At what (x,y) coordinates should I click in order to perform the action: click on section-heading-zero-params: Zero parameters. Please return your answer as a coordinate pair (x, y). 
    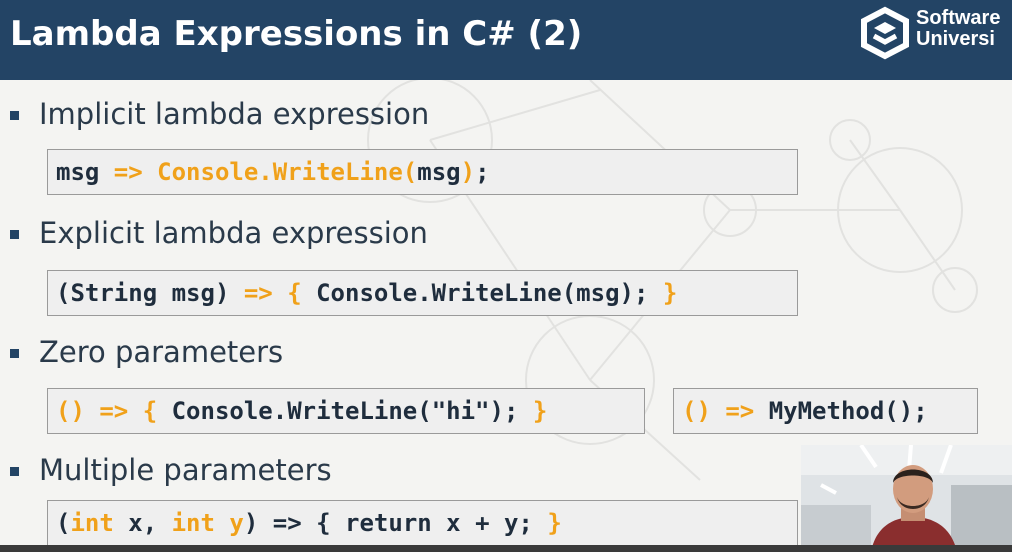
    Looking at the image, I should click on (161, 352).